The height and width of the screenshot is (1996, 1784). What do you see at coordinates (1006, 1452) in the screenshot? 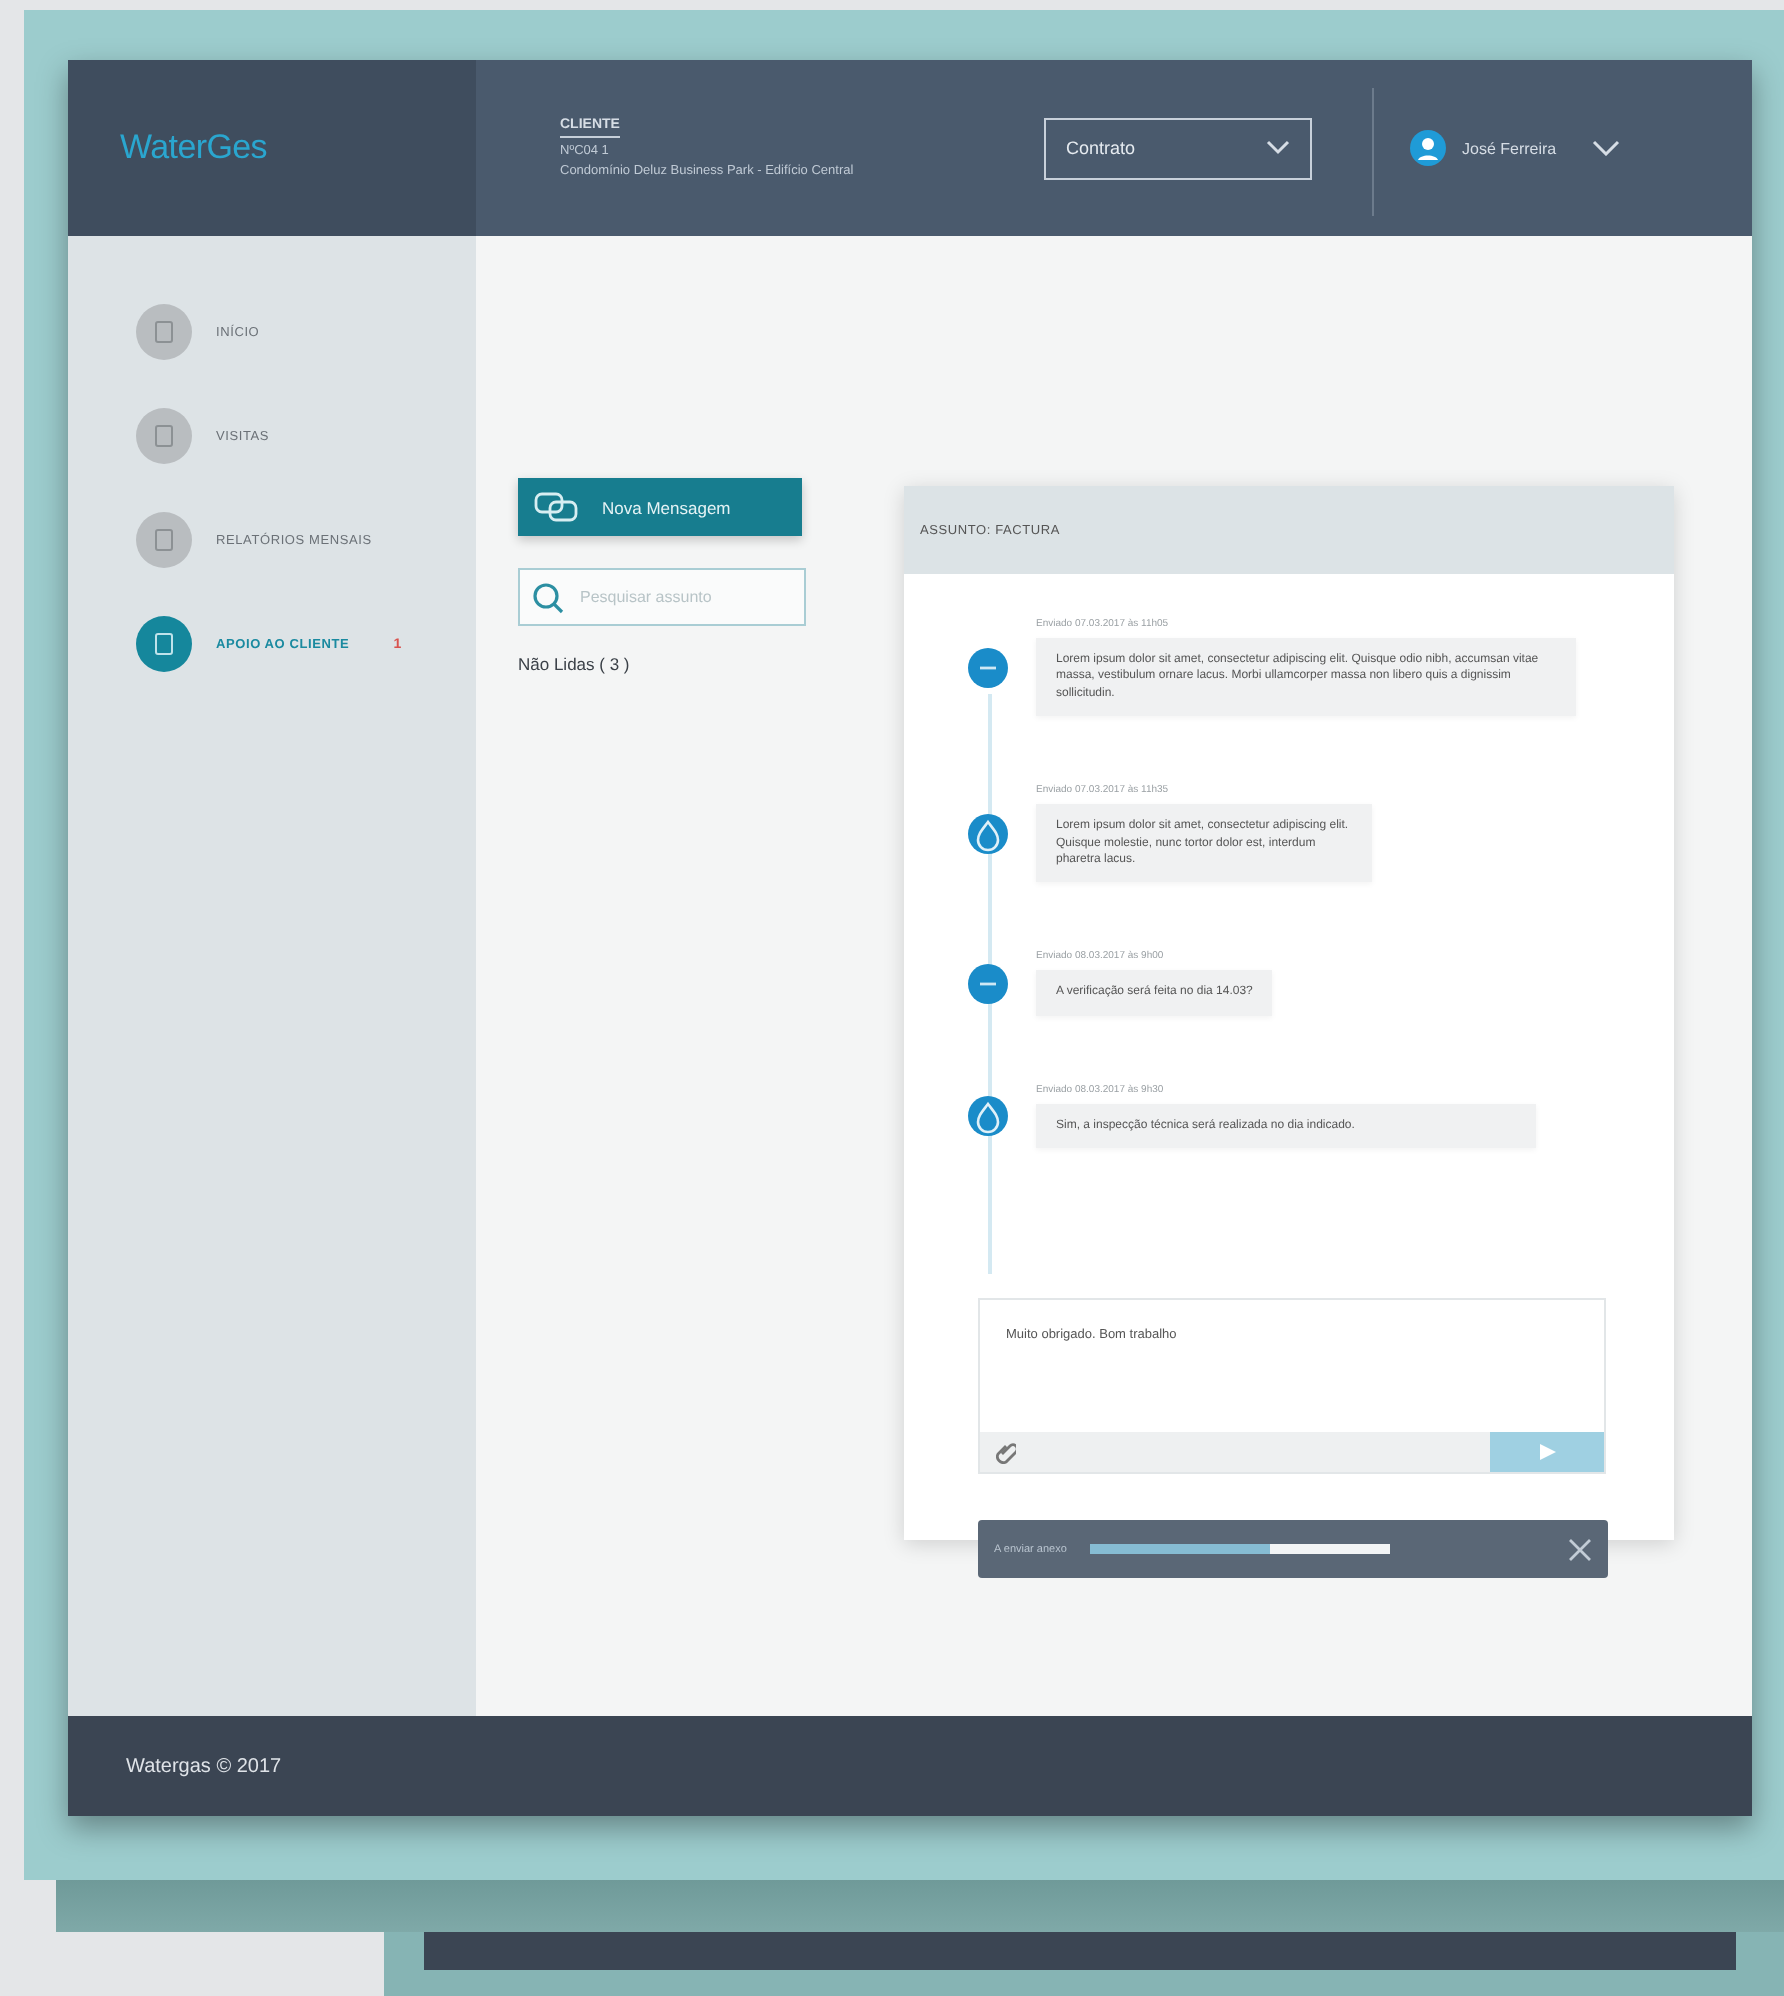
I see `paperclip-icon` at bounding box center [1006, 1452].